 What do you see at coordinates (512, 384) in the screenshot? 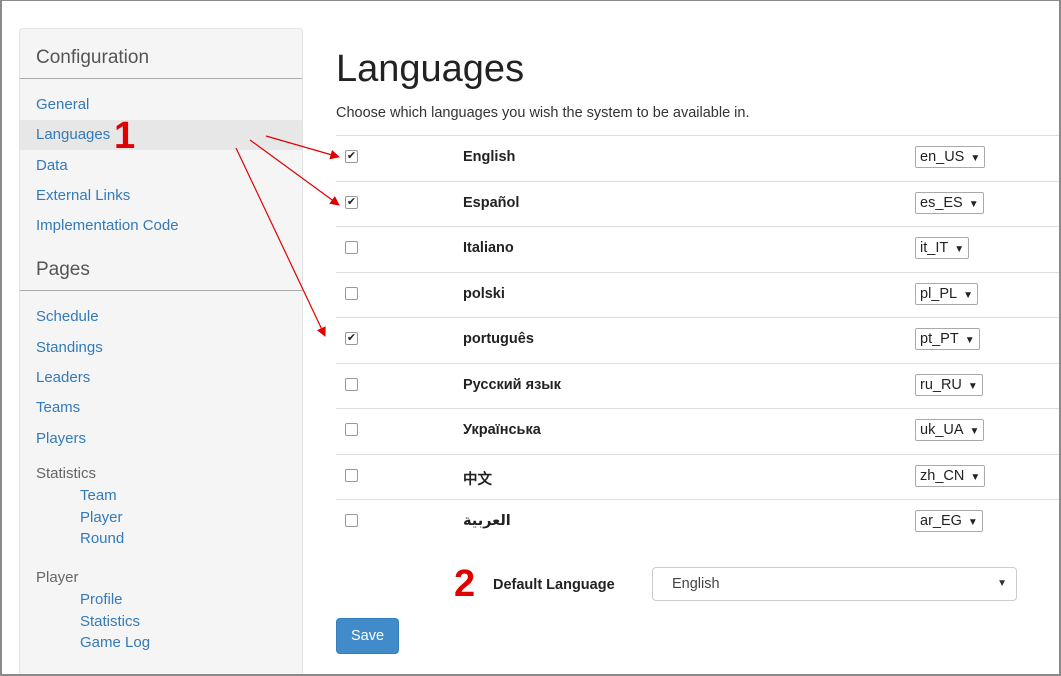
I see `language-name: Русский язык` at bounding box center [512, 384].